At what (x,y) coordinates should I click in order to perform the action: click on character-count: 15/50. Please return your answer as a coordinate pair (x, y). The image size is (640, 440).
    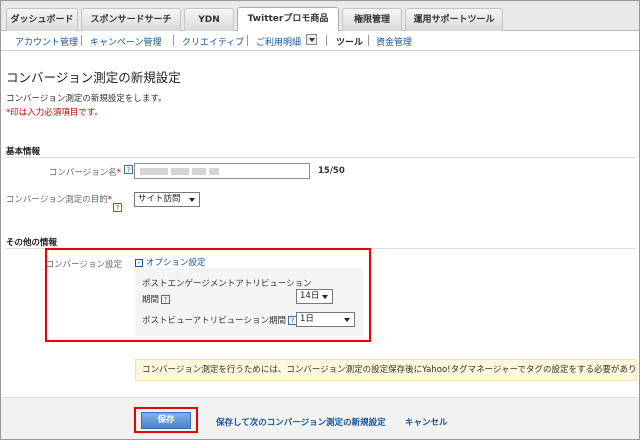
    Looking at the image, I should click on (331, 171).